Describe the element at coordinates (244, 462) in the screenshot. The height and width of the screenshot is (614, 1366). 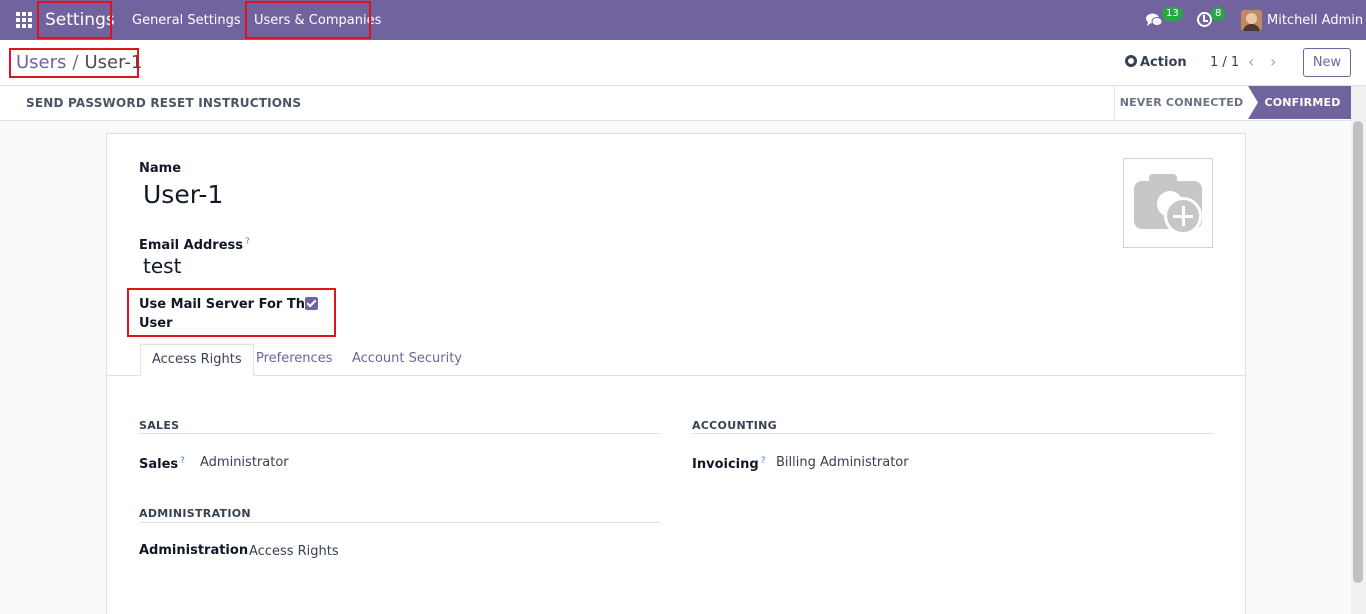
I see `sales-field: Administrator` at that location.